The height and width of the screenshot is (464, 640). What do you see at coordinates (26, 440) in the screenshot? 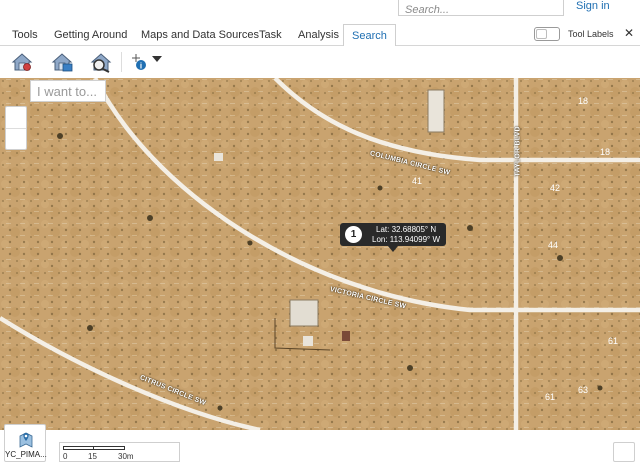
I see `basemap-pin-icon` at bounding box center [26, 440].